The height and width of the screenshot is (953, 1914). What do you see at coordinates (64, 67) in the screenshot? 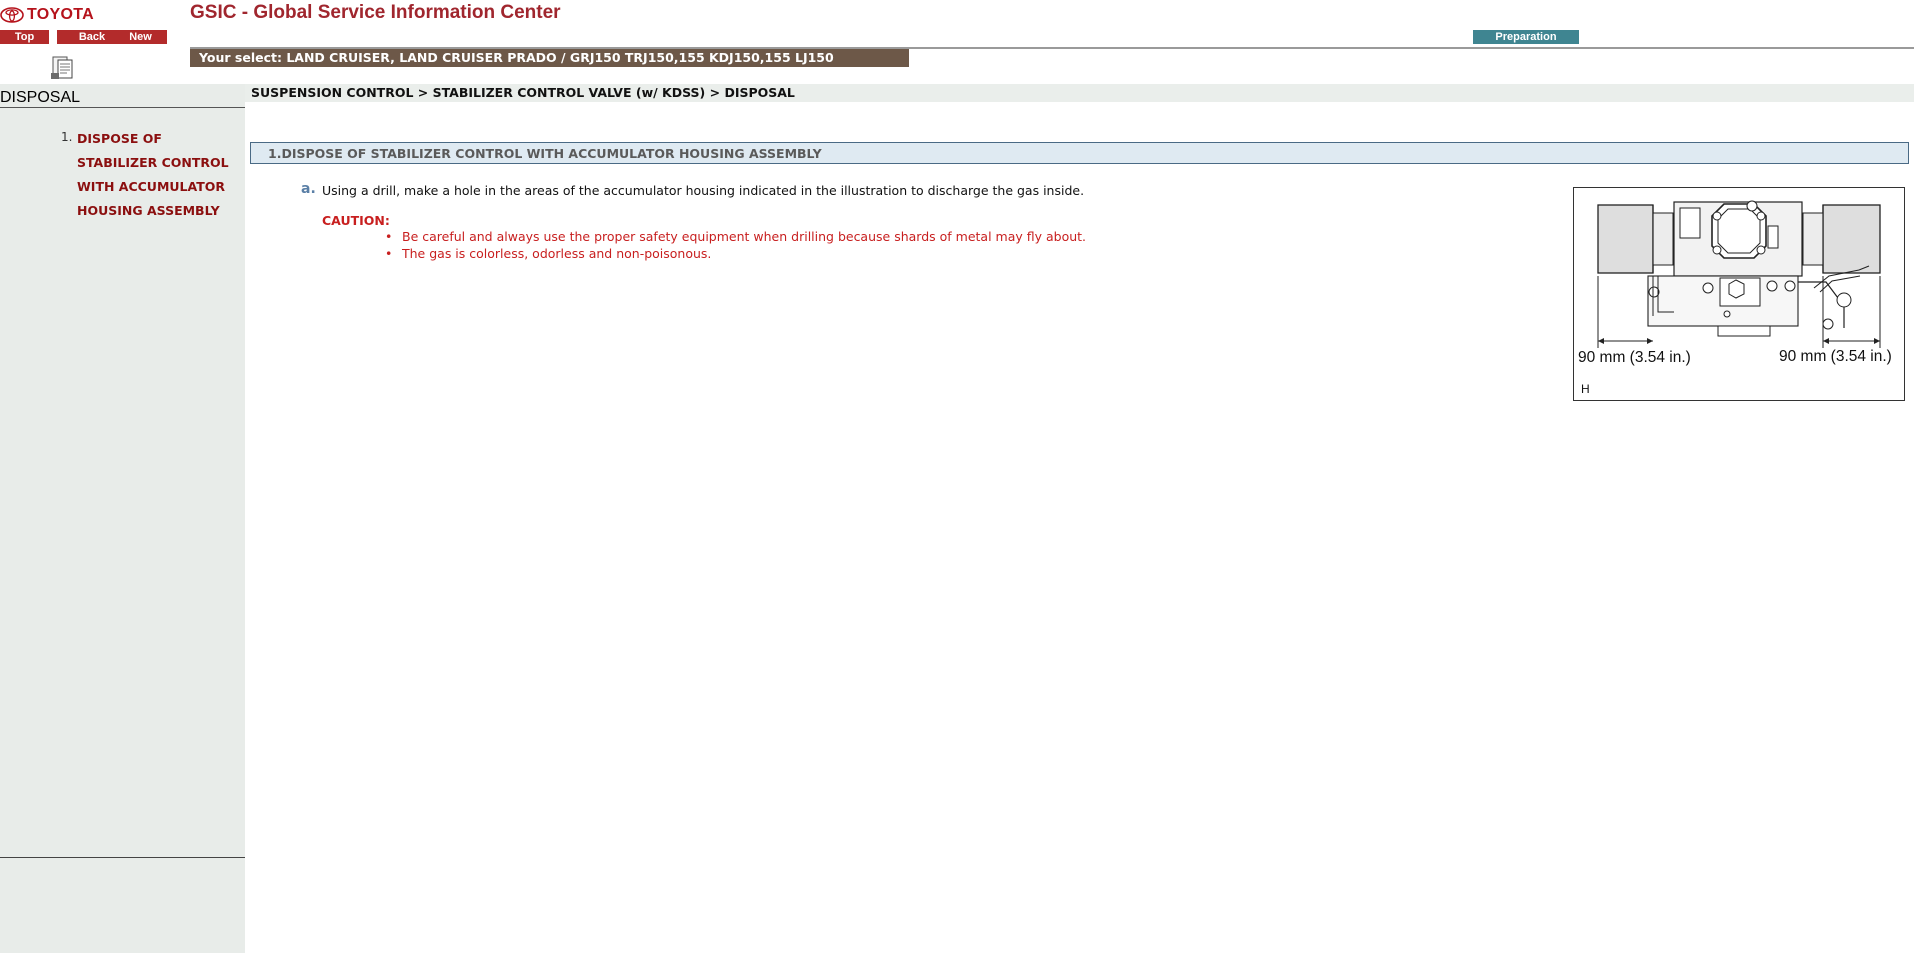
I see `document-icon` at bounding box center [64, 67].